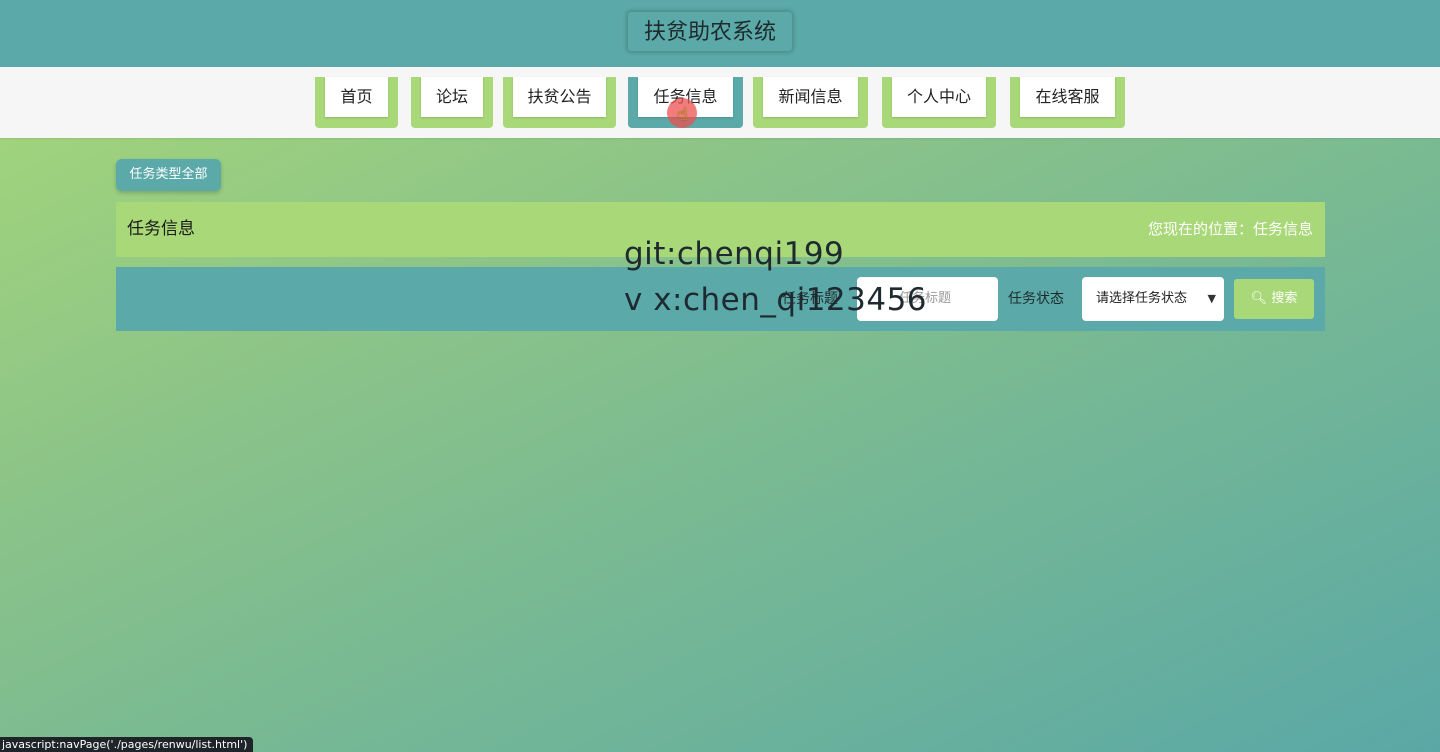 The width and height of the screenshot is (1440, 752). I want to click on task-status-label: 任务状态, so click(1036, 299).